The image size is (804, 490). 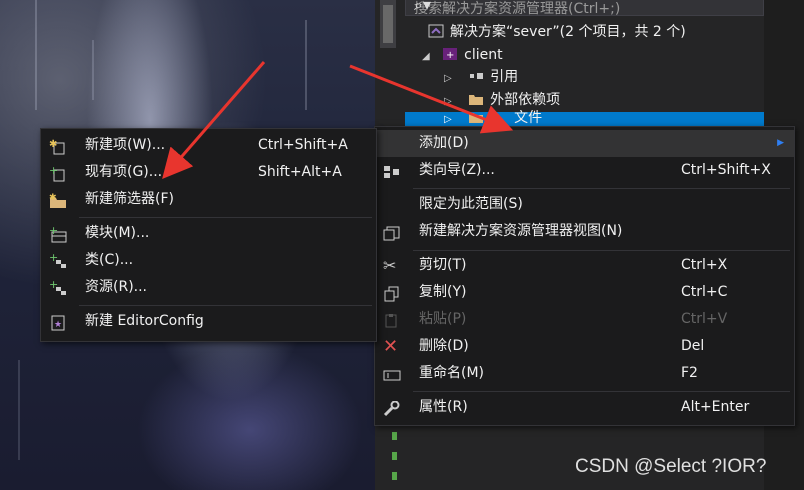 I want to click on watermark: CSDN @Select ?IOR?, so click(x=671, y=466).